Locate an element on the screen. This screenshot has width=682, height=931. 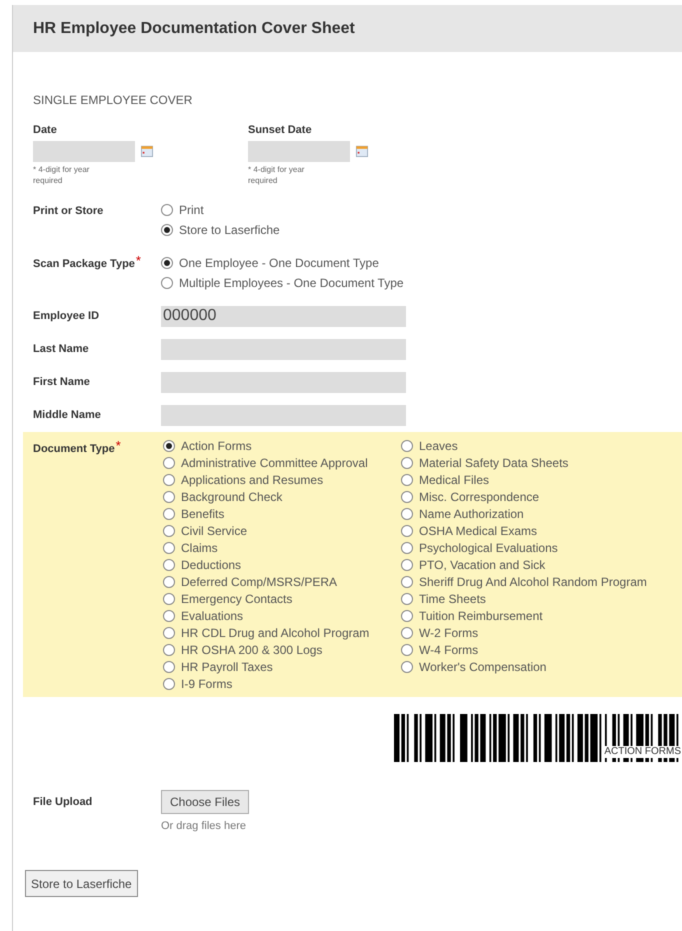
radio-option: Sheriff Drug And Alcohol Random Program is located at coordinates (524, 582).